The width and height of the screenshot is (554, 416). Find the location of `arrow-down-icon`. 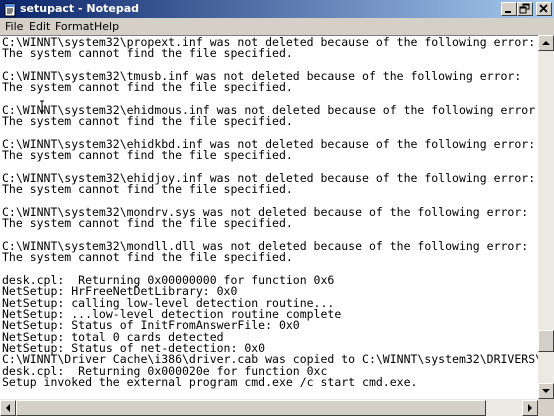

arrow-down-icon is located at coordinates (546, 391).